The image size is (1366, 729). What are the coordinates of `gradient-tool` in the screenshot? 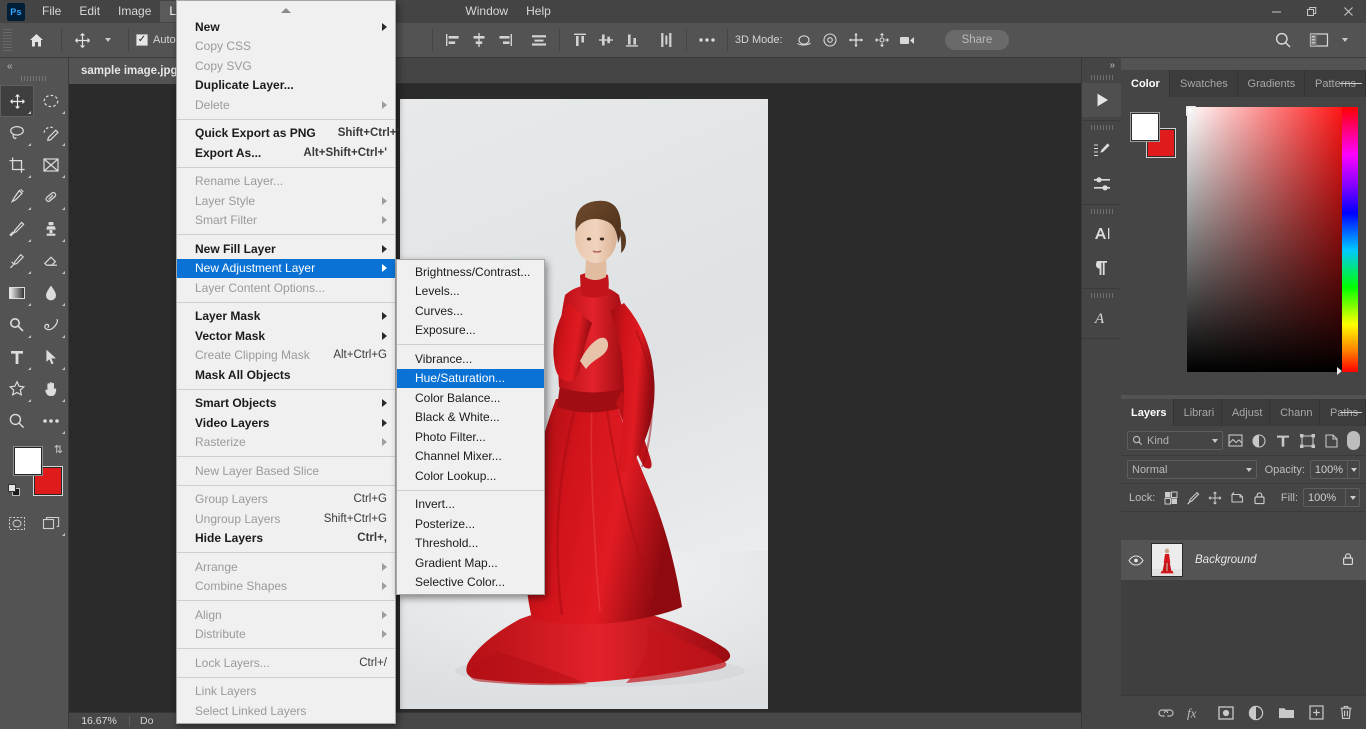 It's located at (17, 293).